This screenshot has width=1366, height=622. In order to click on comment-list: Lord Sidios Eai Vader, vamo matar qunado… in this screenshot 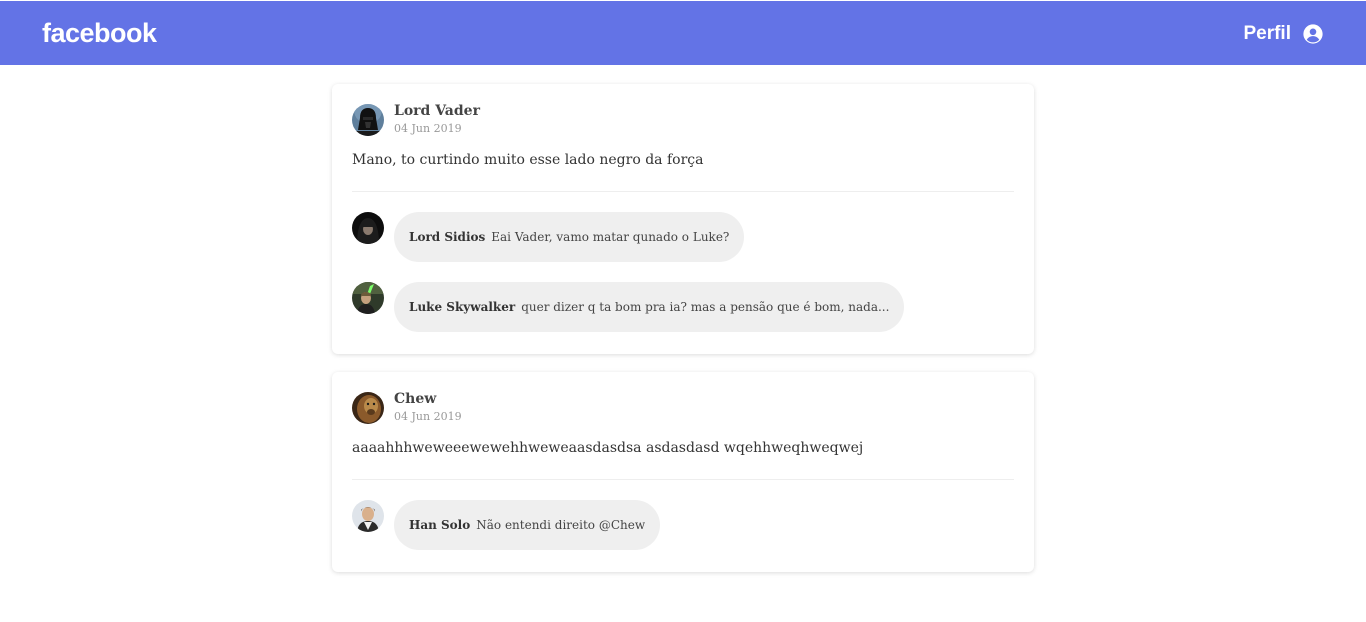, I will do `click(683, 262)`.